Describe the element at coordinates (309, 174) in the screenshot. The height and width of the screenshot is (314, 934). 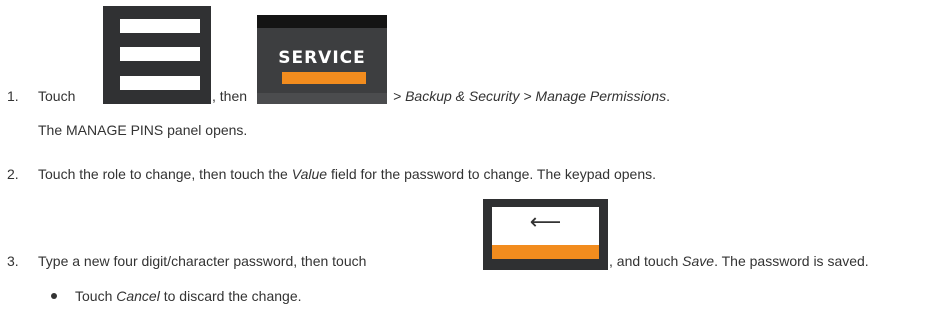
I see `value-field-name: Value` at that location.